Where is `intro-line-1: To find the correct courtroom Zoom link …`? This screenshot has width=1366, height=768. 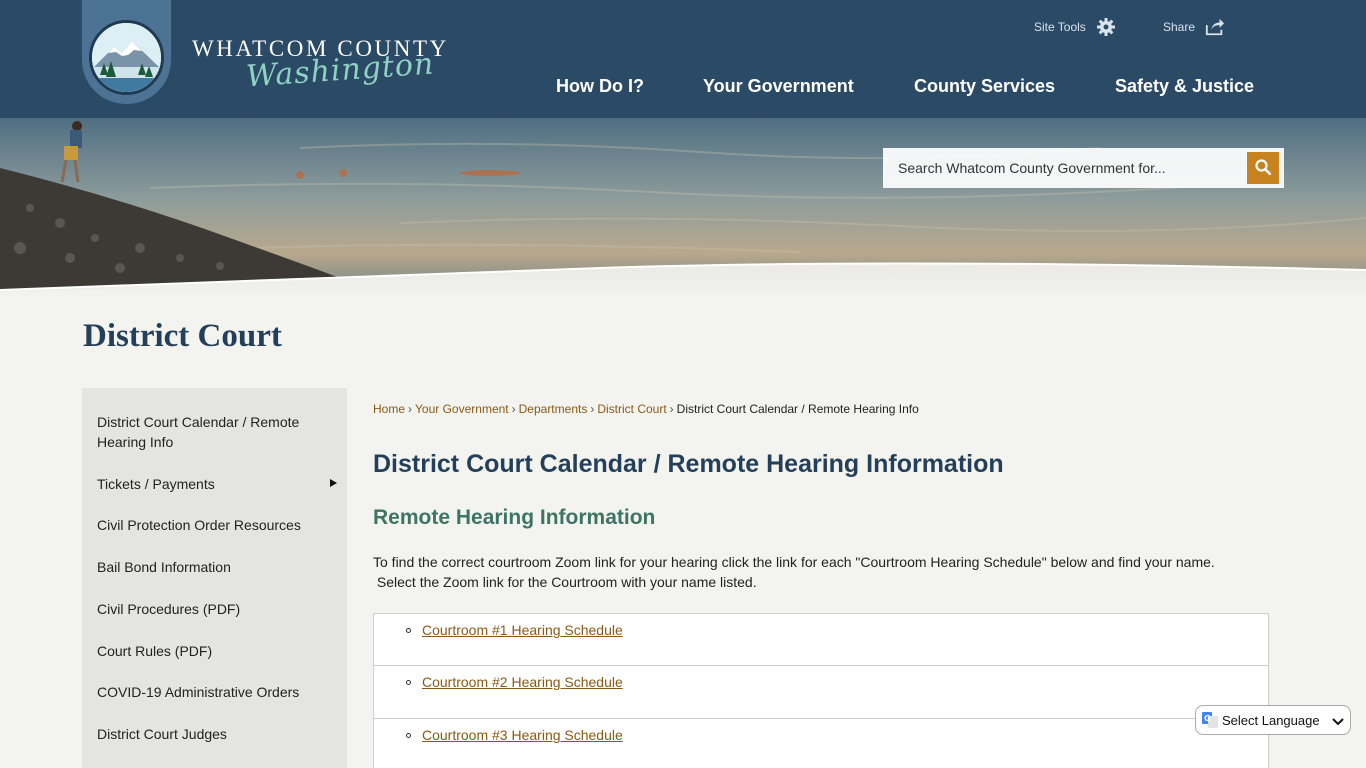 intro-line-1: To find the correct courtroom Zoom link … is located at coordinates (794, 562).